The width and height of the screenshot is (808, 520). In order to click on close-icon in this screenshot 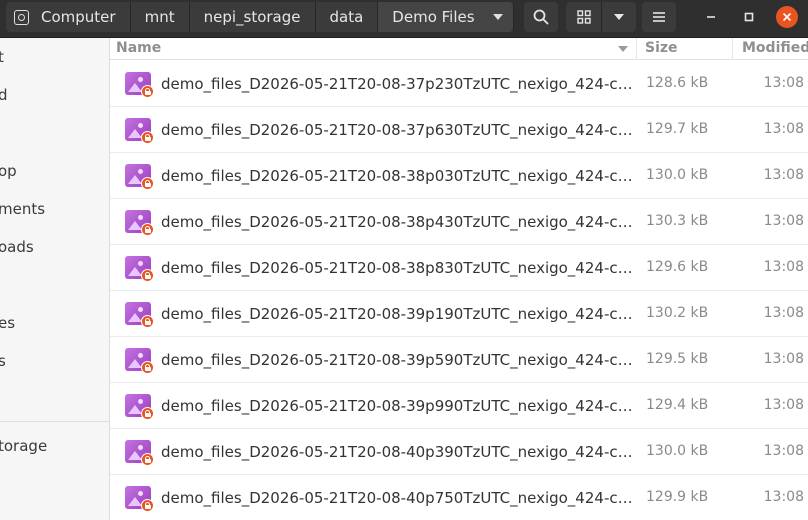, I will do `click(787, 17)`.